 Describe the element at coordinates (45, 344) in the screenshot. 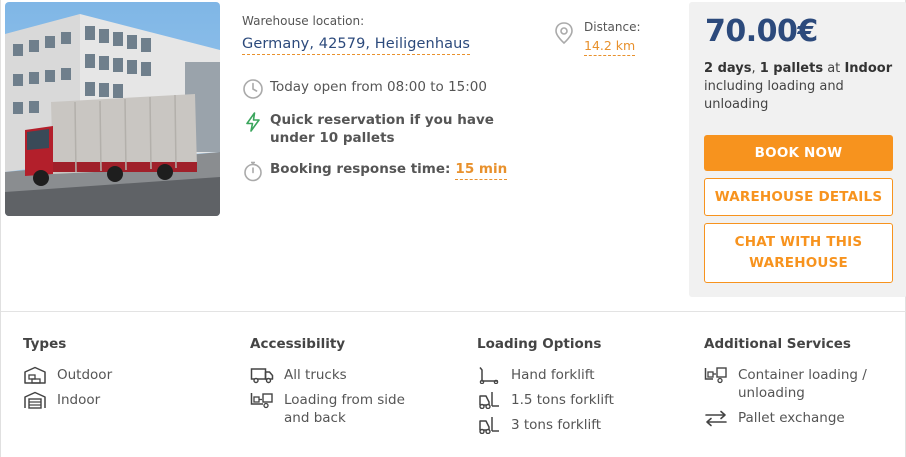

I see `types-title: Types` at that location.